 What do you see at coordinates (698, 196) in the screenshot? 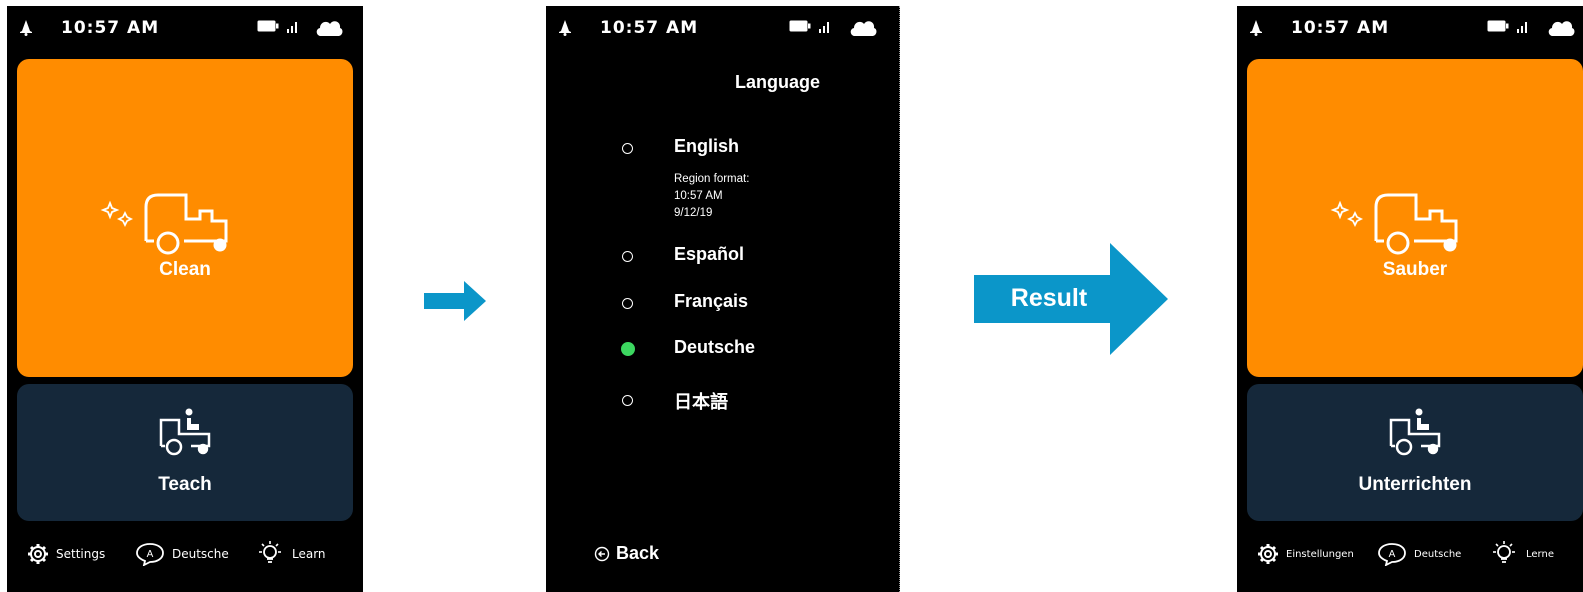
I see `region-format-time: 10:57 AM` at bounding box center [698, 196].